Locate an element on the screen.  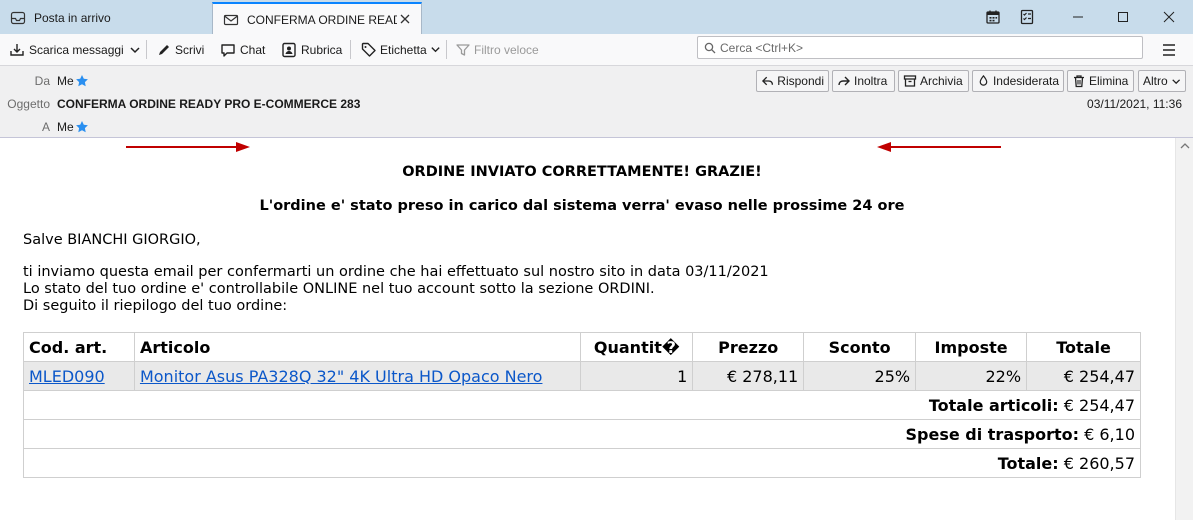
tab-inbox: Posta in arrivo is located at coordinates (105, 18).